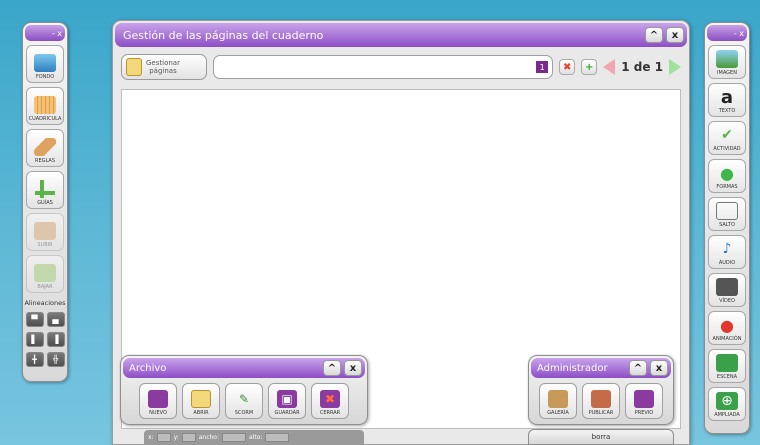  I want to click on borra-bar: borra, so click(601, 437).